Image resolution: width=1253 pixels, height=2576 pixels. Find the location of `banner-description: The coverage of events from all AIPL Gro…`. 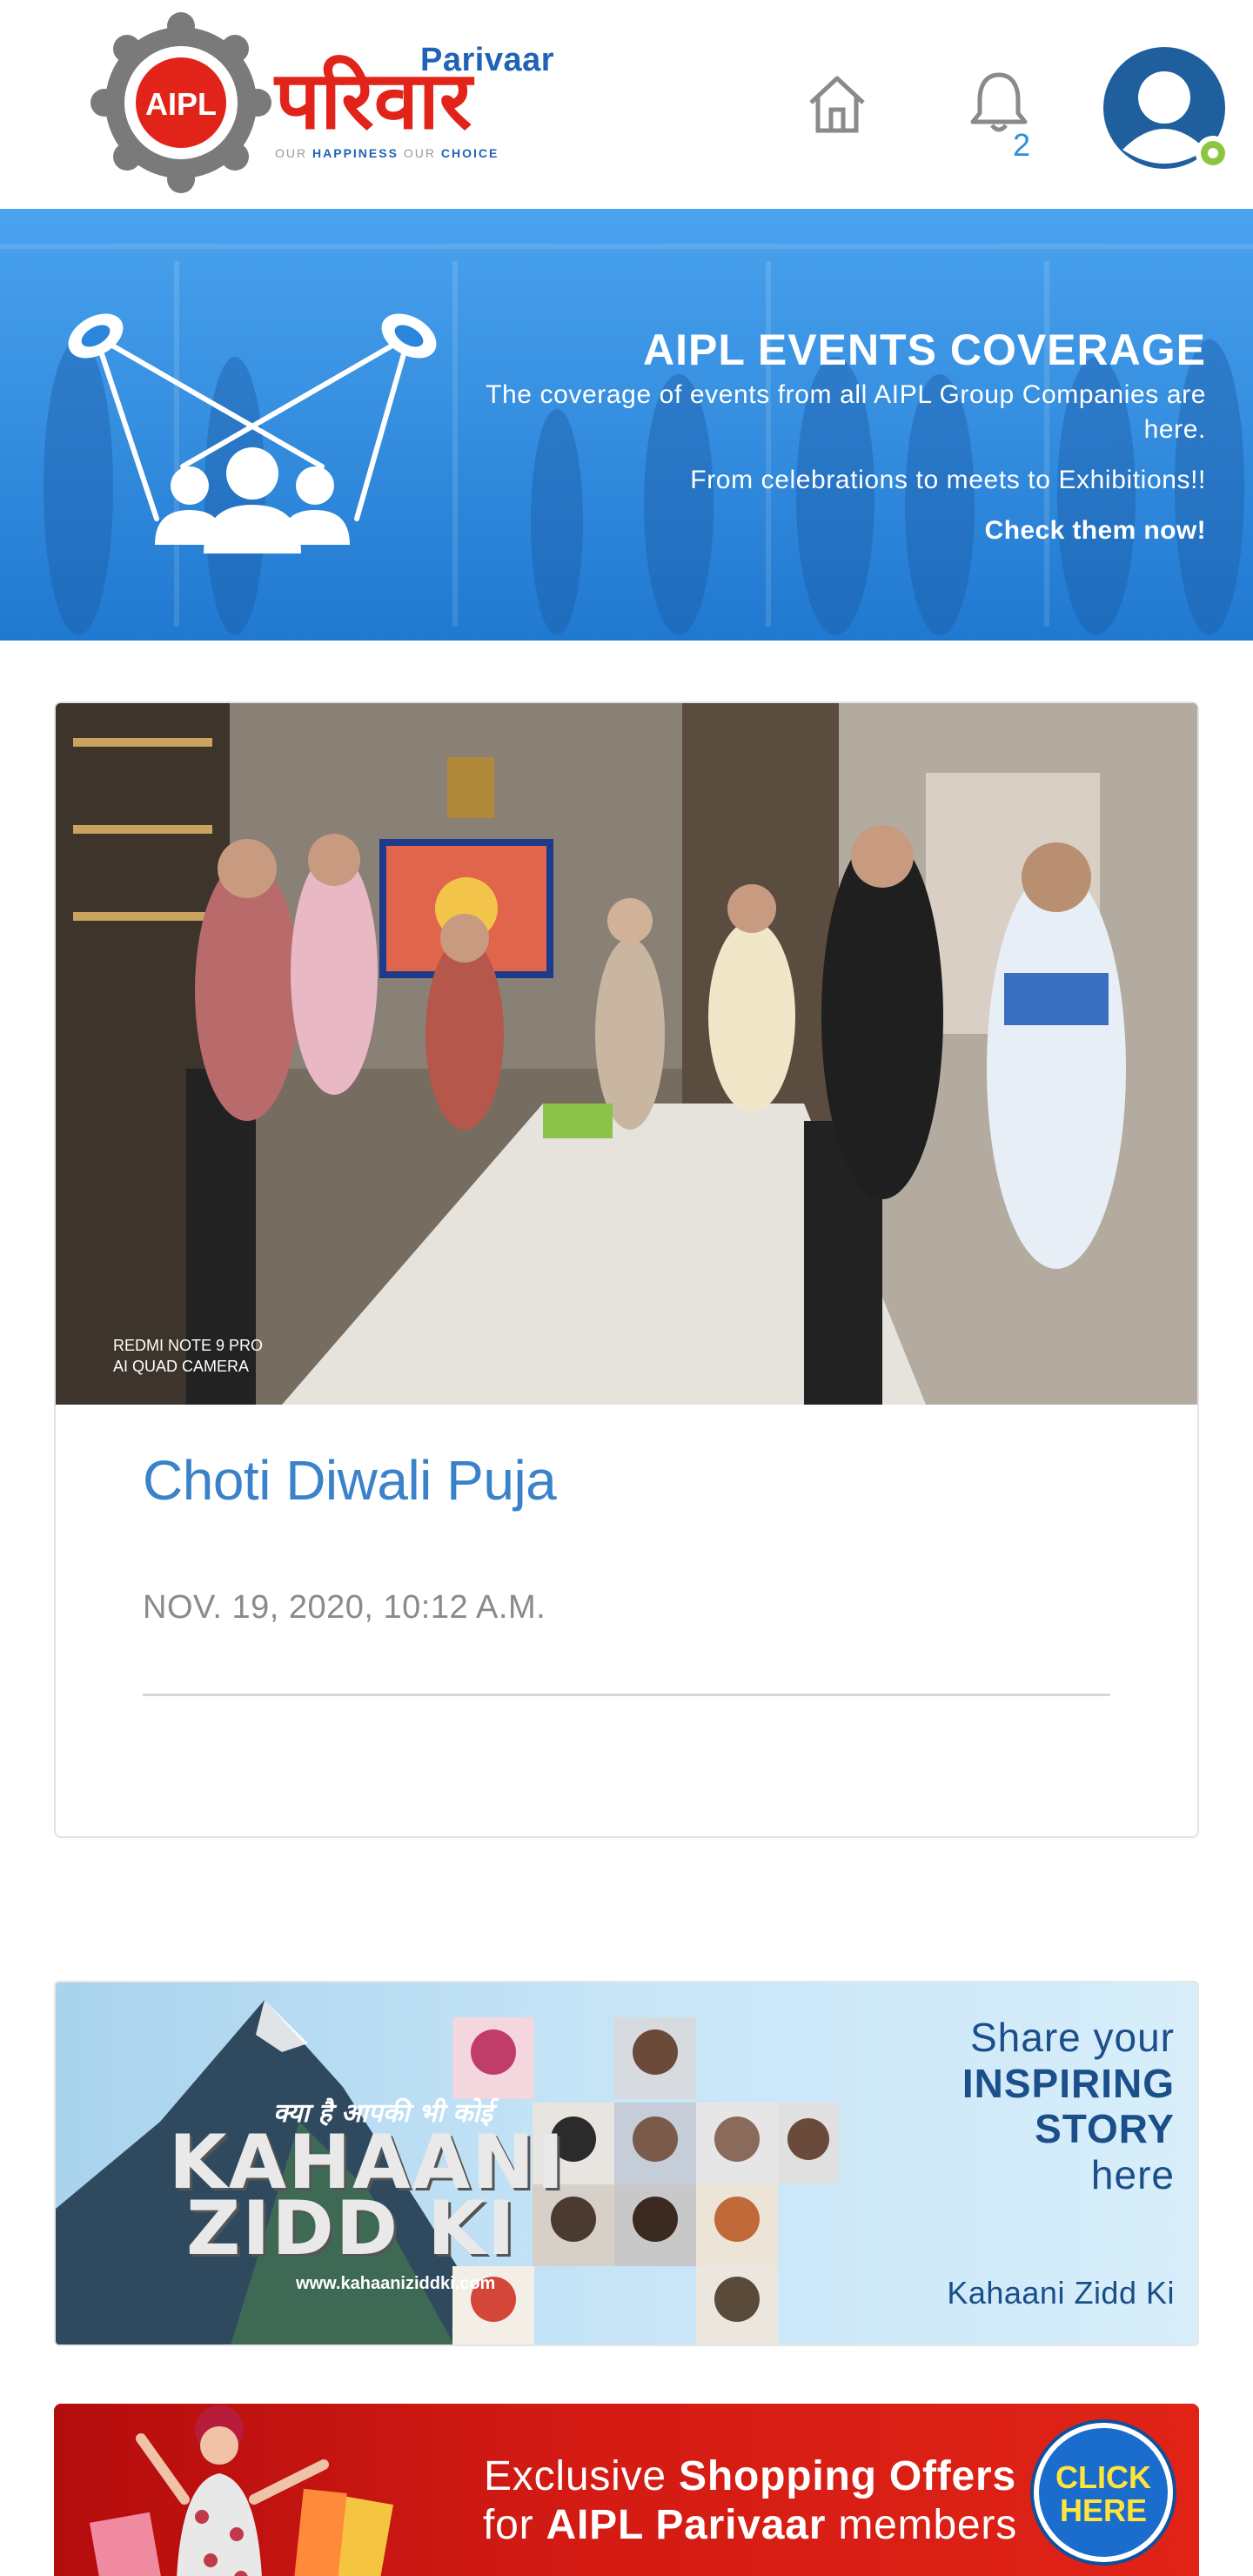

banner-description: The coverage of events from all AIPL Gro… is located at coordinates (846, 412).